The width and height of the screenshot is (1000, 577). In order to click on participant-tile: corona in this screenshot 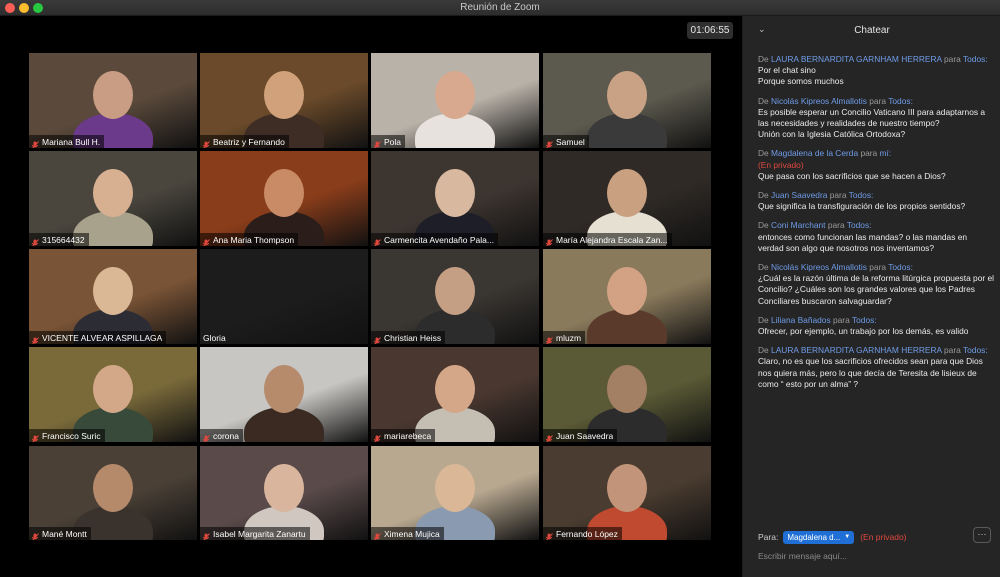, I will do `click(284, 394)`.